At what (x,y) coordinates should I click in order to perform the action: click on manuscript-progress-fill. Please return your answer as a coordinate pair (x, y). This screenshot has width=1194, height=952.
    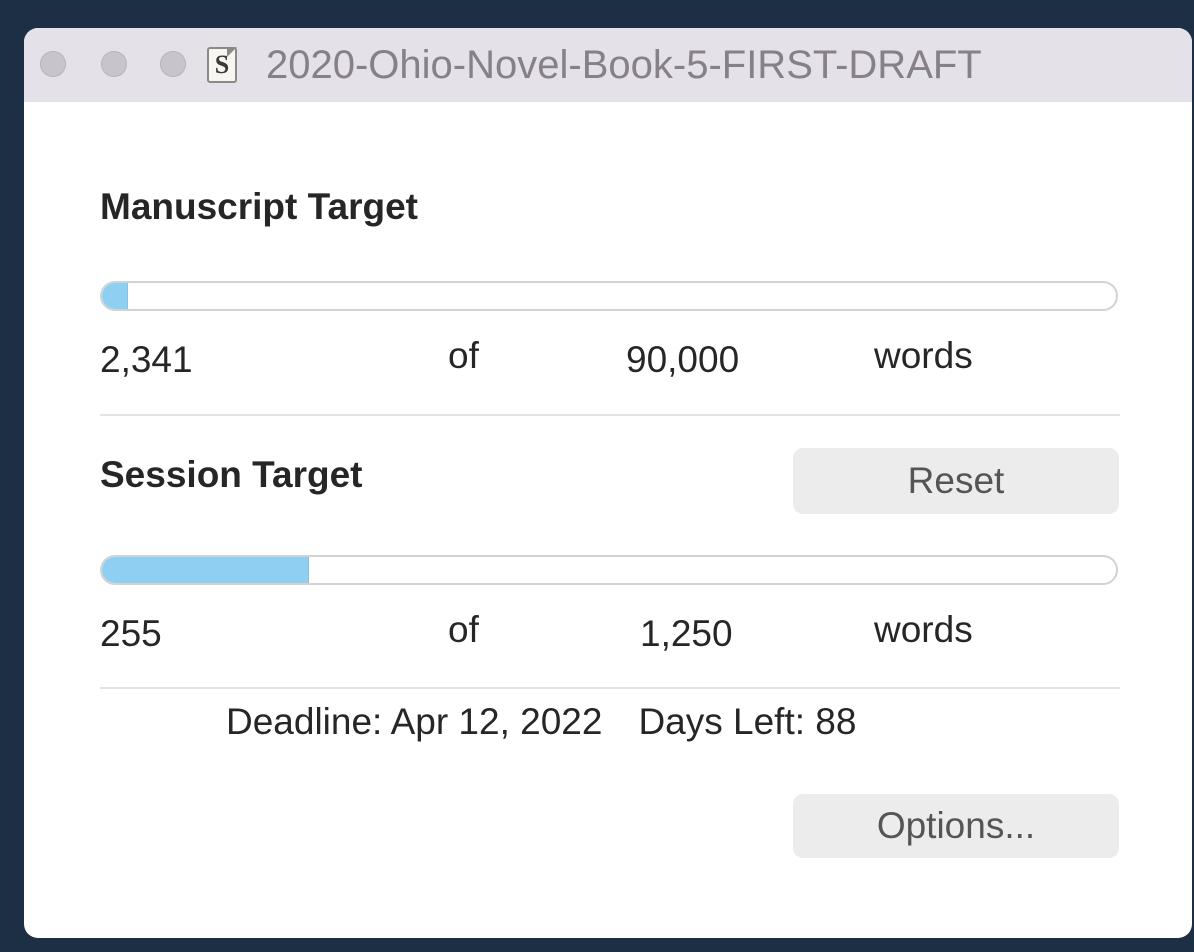
    Looking at the image, I should click on (115, 296).